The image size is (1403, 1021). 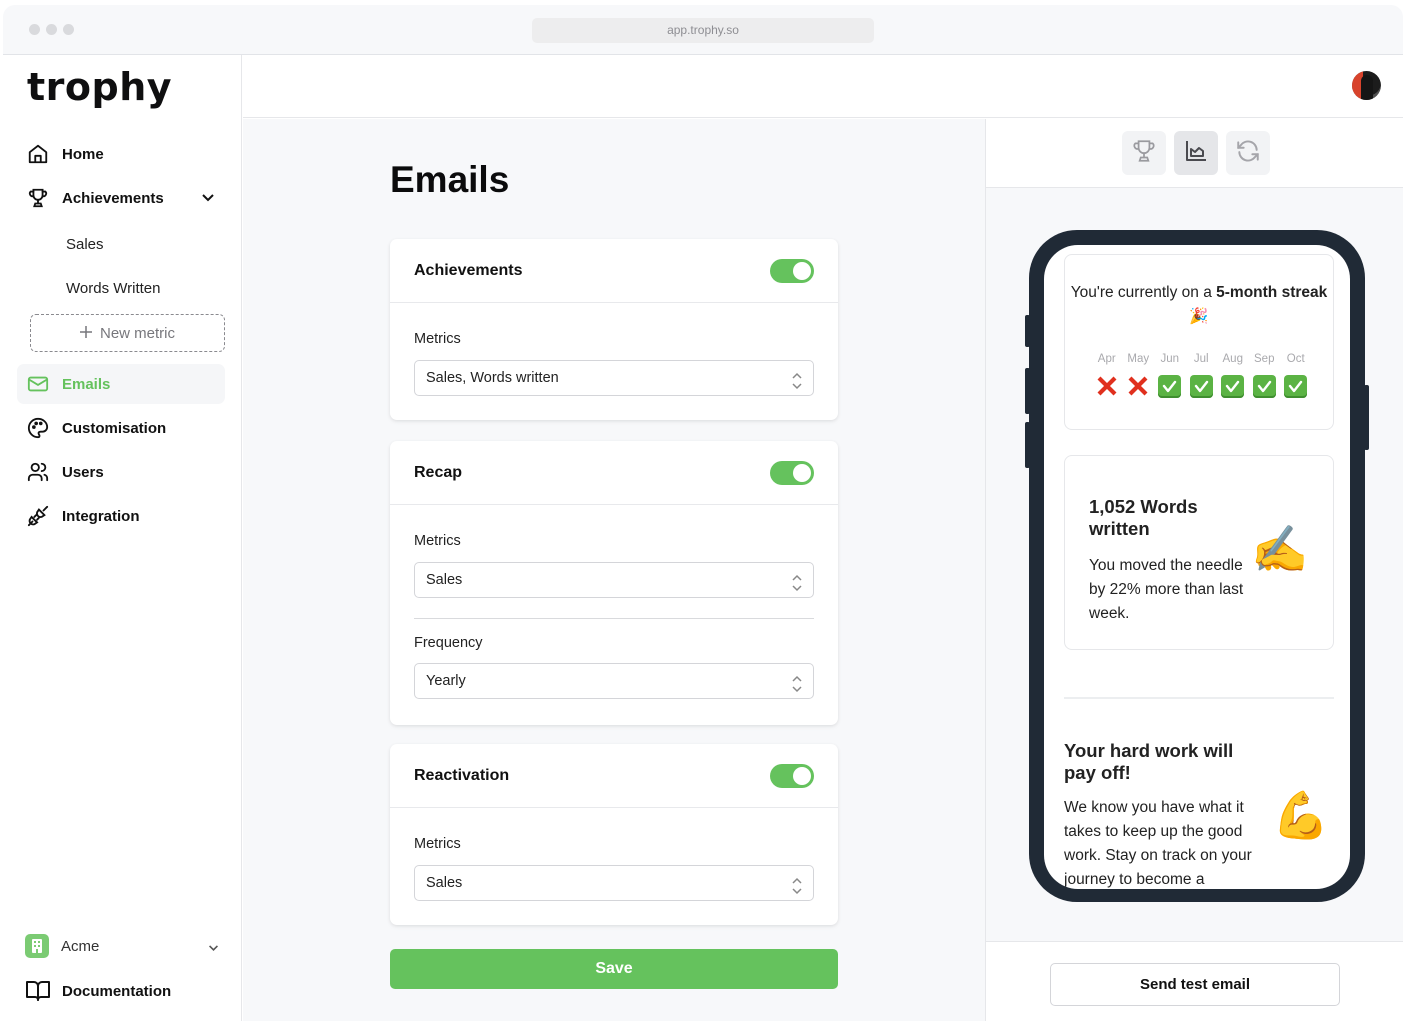 What do you see at coordinates (1199, 698) in the screenshot?
I see `section-divider` at bounding box center [1199, 698].